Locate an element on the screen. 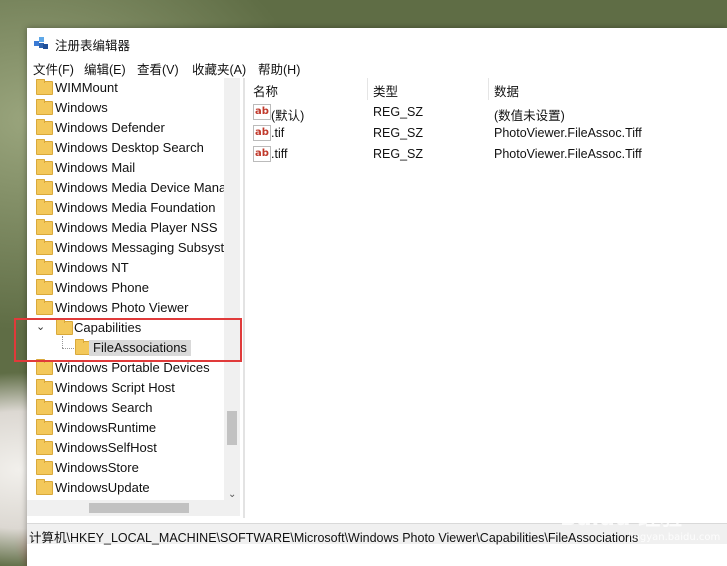  tree-item: WindowsStore is located at coordinates (133, 468).